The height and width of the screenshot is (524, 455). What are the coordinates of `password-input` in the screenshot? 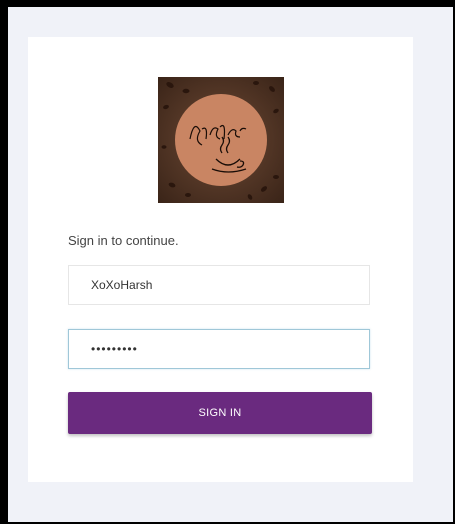 It's located at (219, 349).